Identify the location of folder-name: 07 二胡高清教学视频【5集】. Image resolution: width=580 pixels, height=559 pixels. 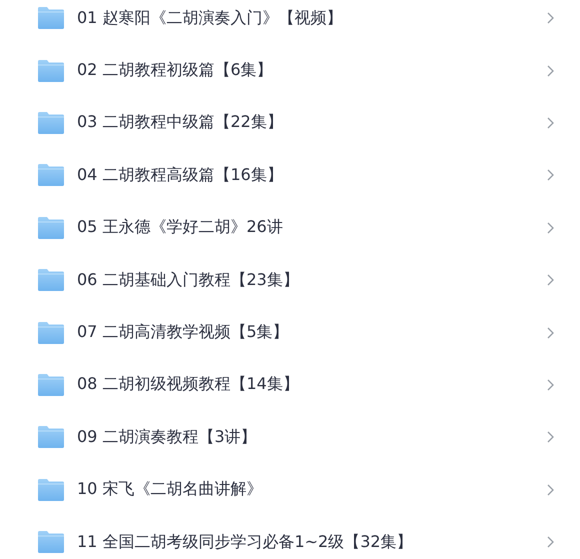
(183, 333).